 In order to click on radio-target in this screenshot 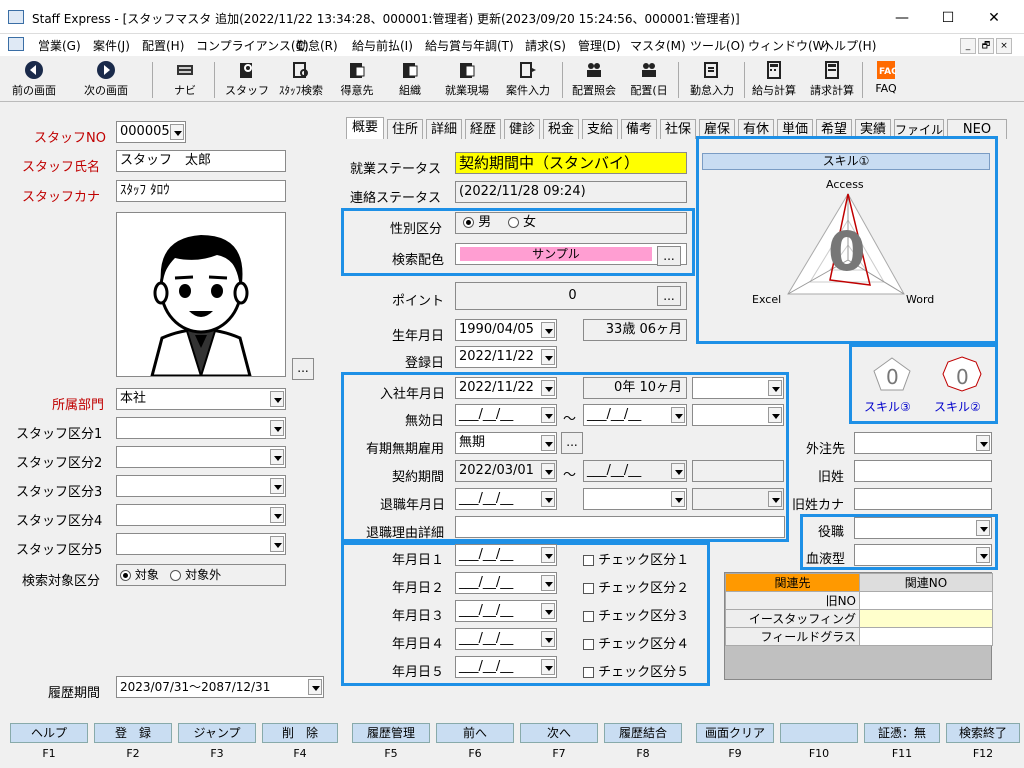, I will do `click(125, 575)`.